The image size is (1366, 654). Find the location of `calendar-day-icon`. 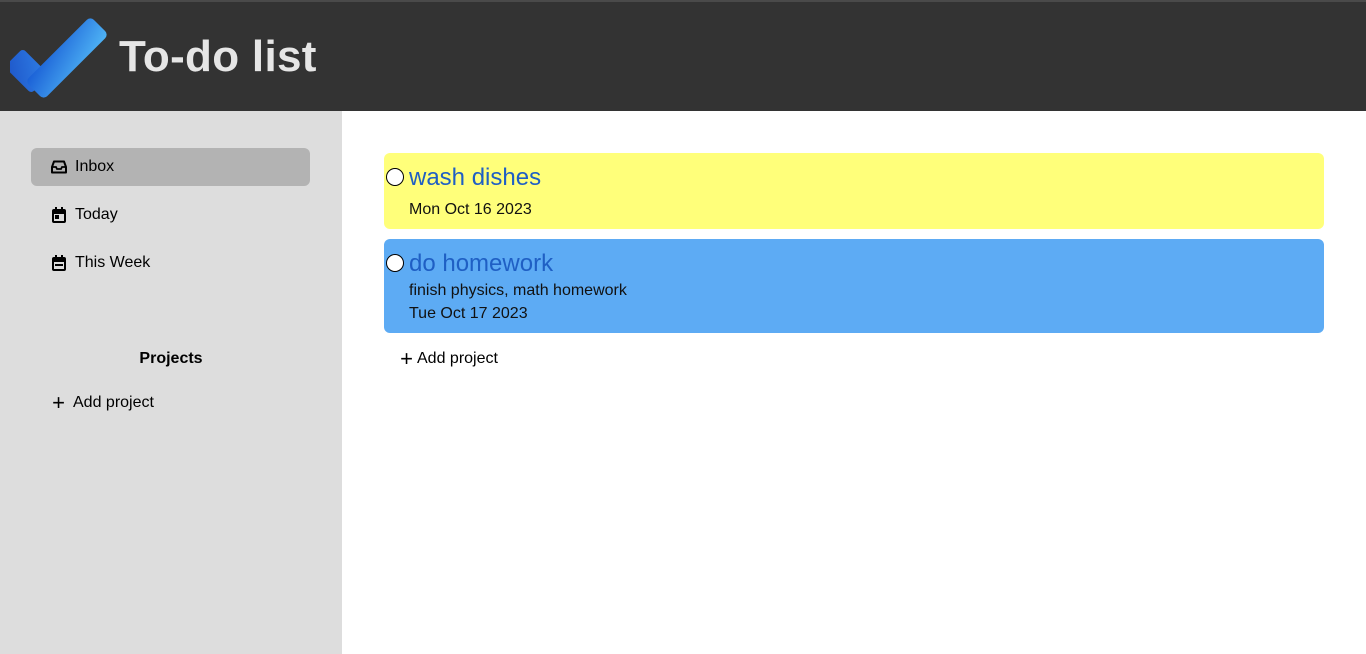

calendar-day-icon is located at coordinates (59, 215).